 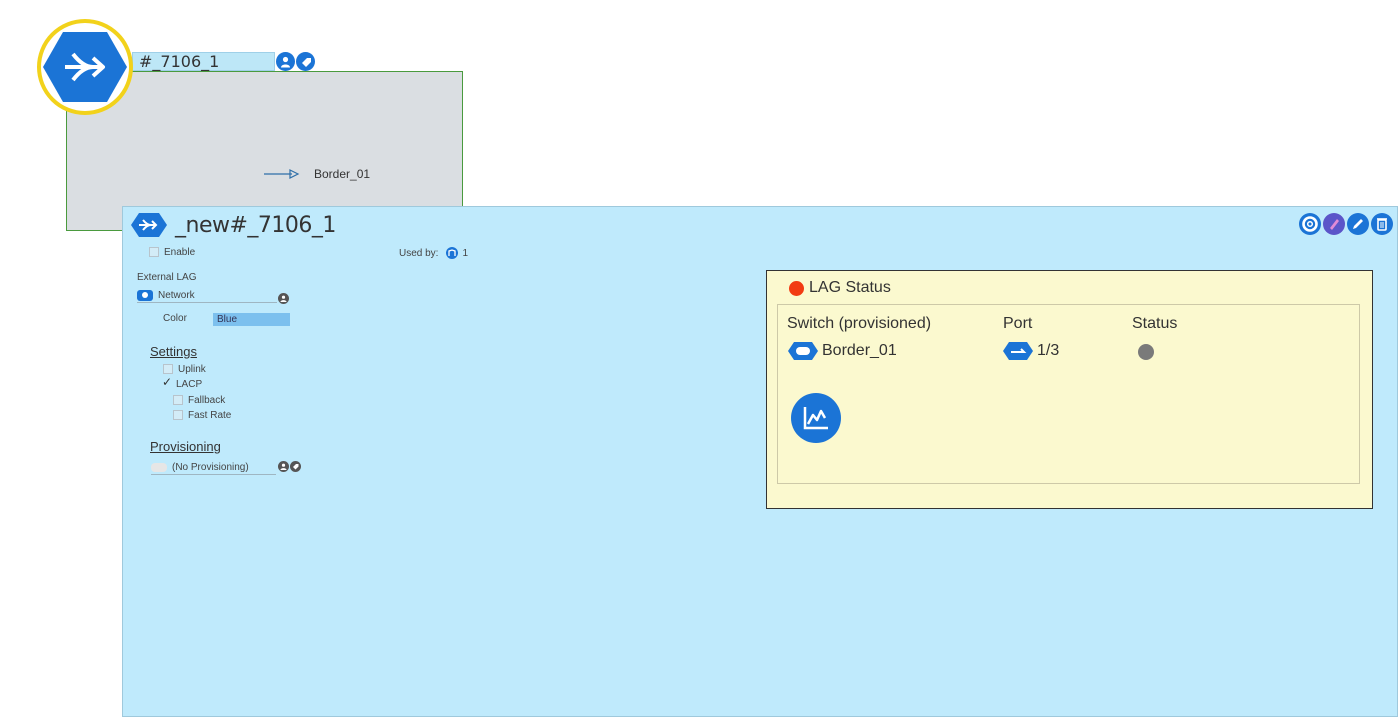 I want to click on switch-icon, so click(x=803, y=351).